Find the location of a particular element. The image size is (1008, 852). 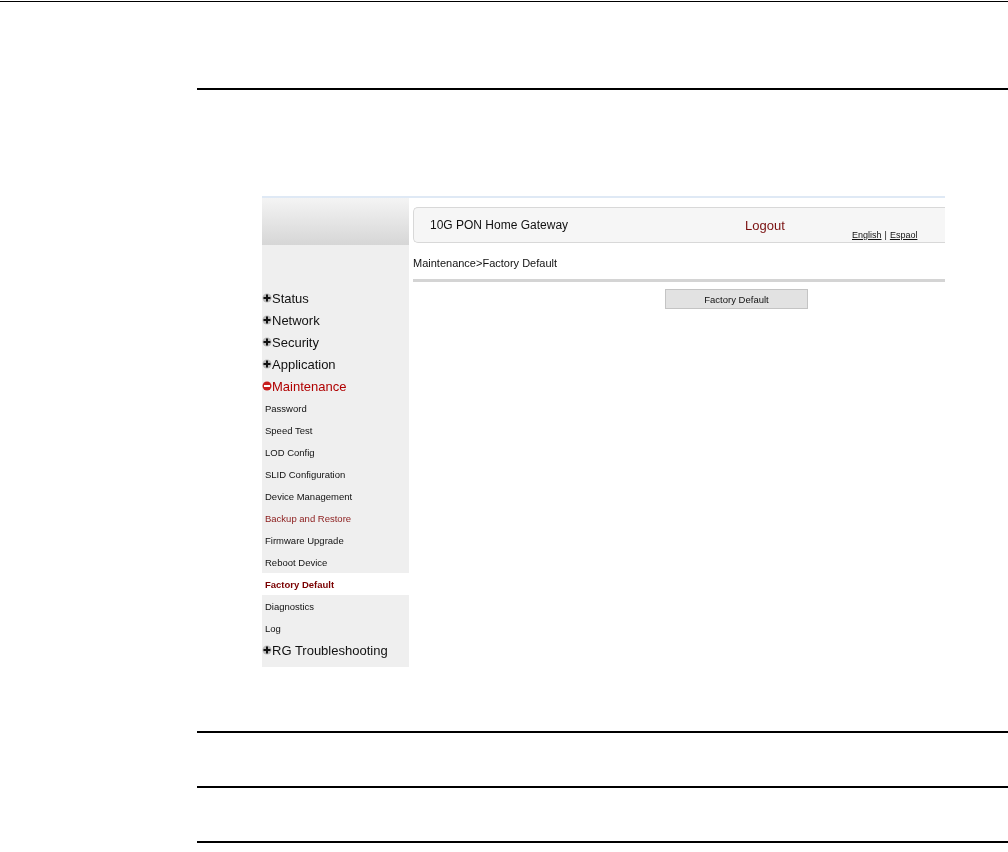

menu-item: Maintenance is located at coordinates (335, 386).